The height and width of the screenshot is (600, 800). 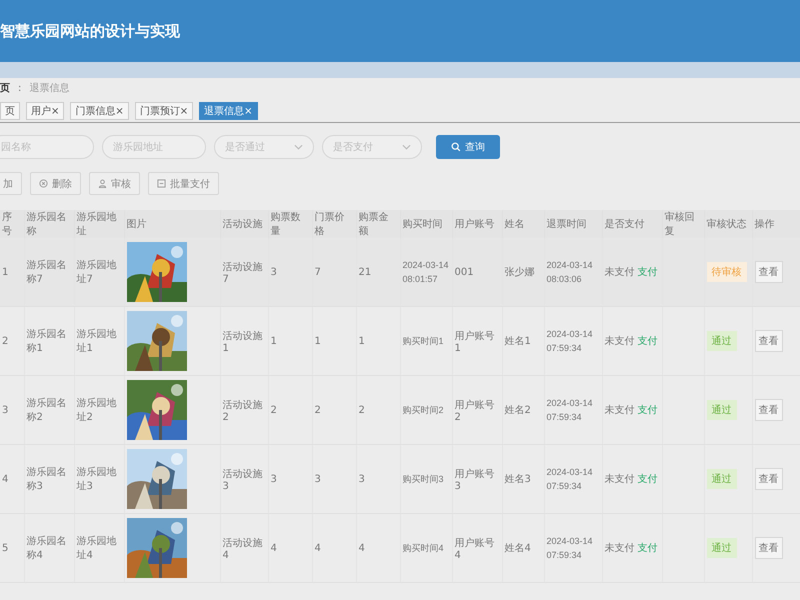 I want to click on review-button: 审核, so click(x=114, y=183).